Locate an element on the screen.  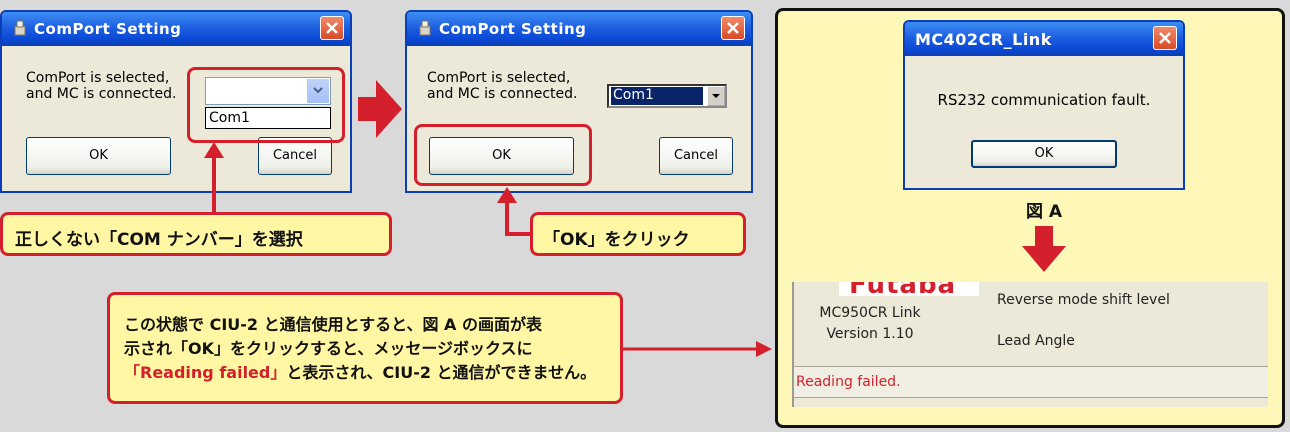
setting-reverse-shift: Reverse mode shift level is located at coordinates (1083, 300).